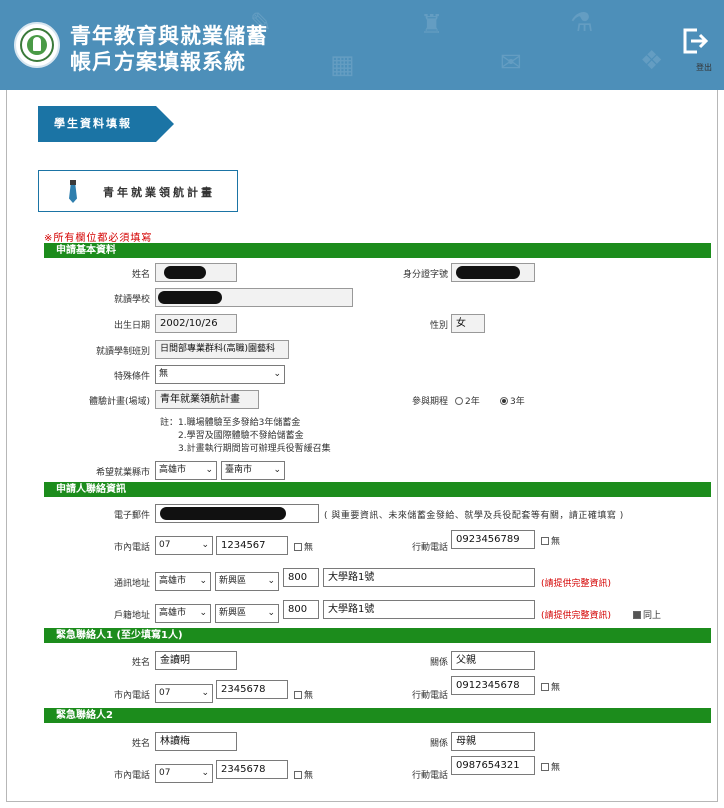 The width and height of the screenshot is (724, 808). I want to click on radio-selected-icon, so click(504, 401).